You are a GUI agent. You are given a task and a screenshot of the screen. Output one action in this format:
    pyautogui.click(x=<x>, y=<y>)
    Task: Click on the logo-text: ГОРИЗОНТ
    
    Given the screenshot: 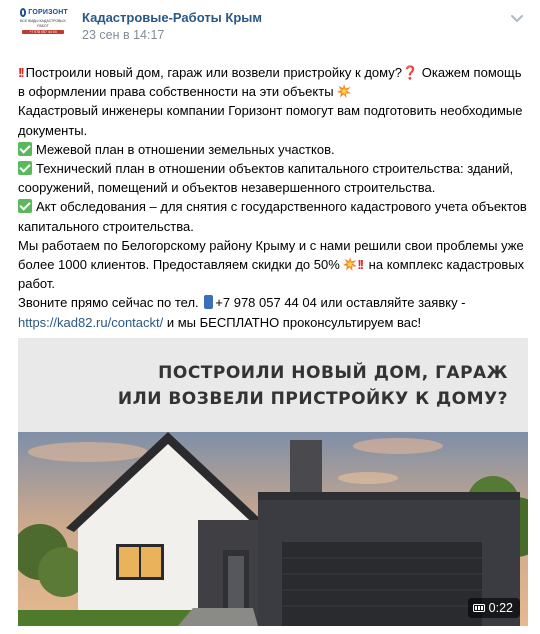 What is the action you would take?
    pyautogui.click(x=48, y=12)
    